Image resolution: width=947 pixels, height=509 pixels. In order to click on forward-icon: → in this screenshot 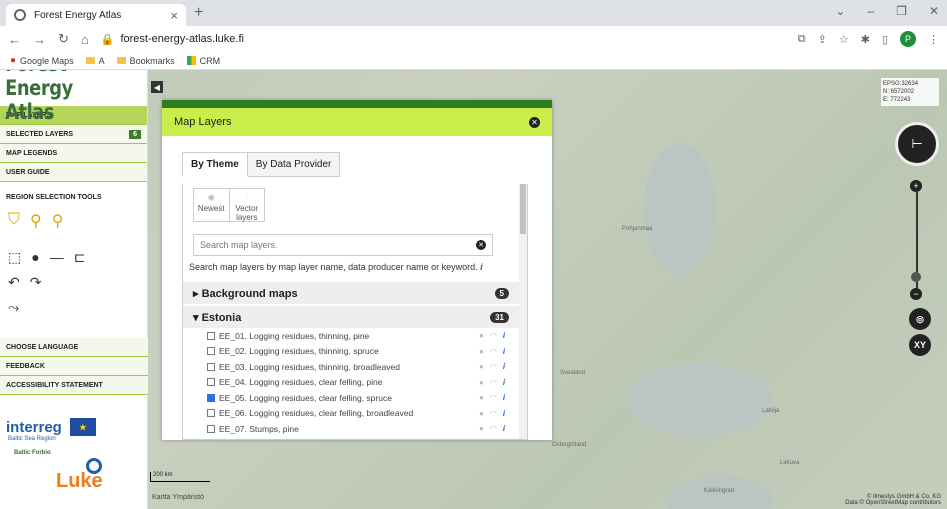, I will do `click(39, 39)`.